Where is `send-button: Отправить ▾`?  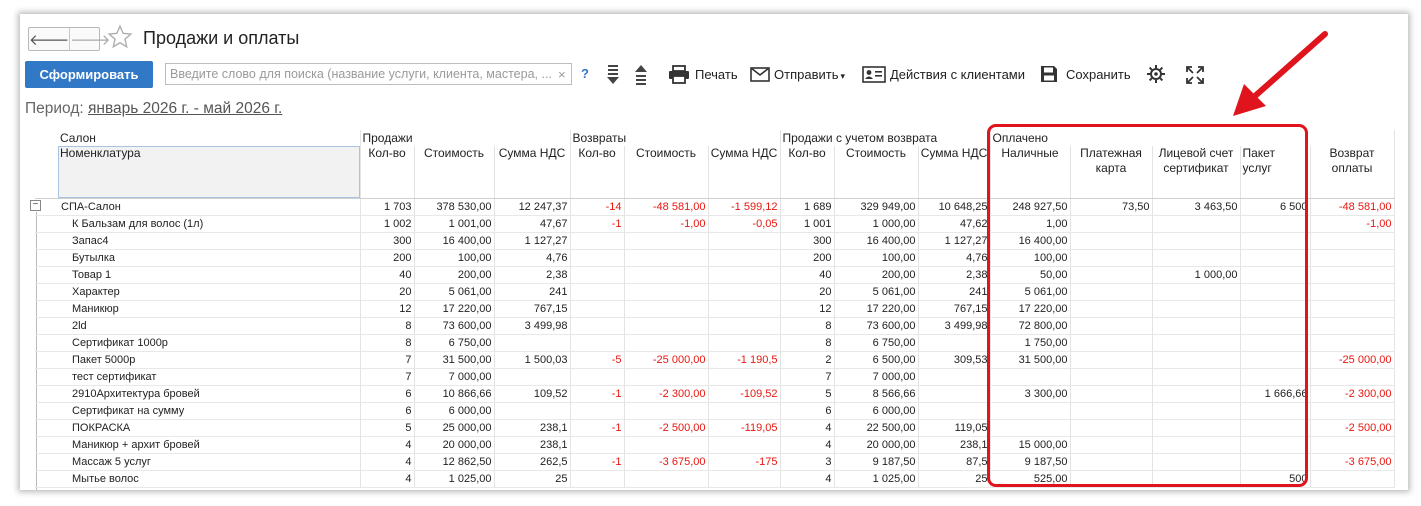 send-button: Отправить ▾ is located at coordinates (809, 74).